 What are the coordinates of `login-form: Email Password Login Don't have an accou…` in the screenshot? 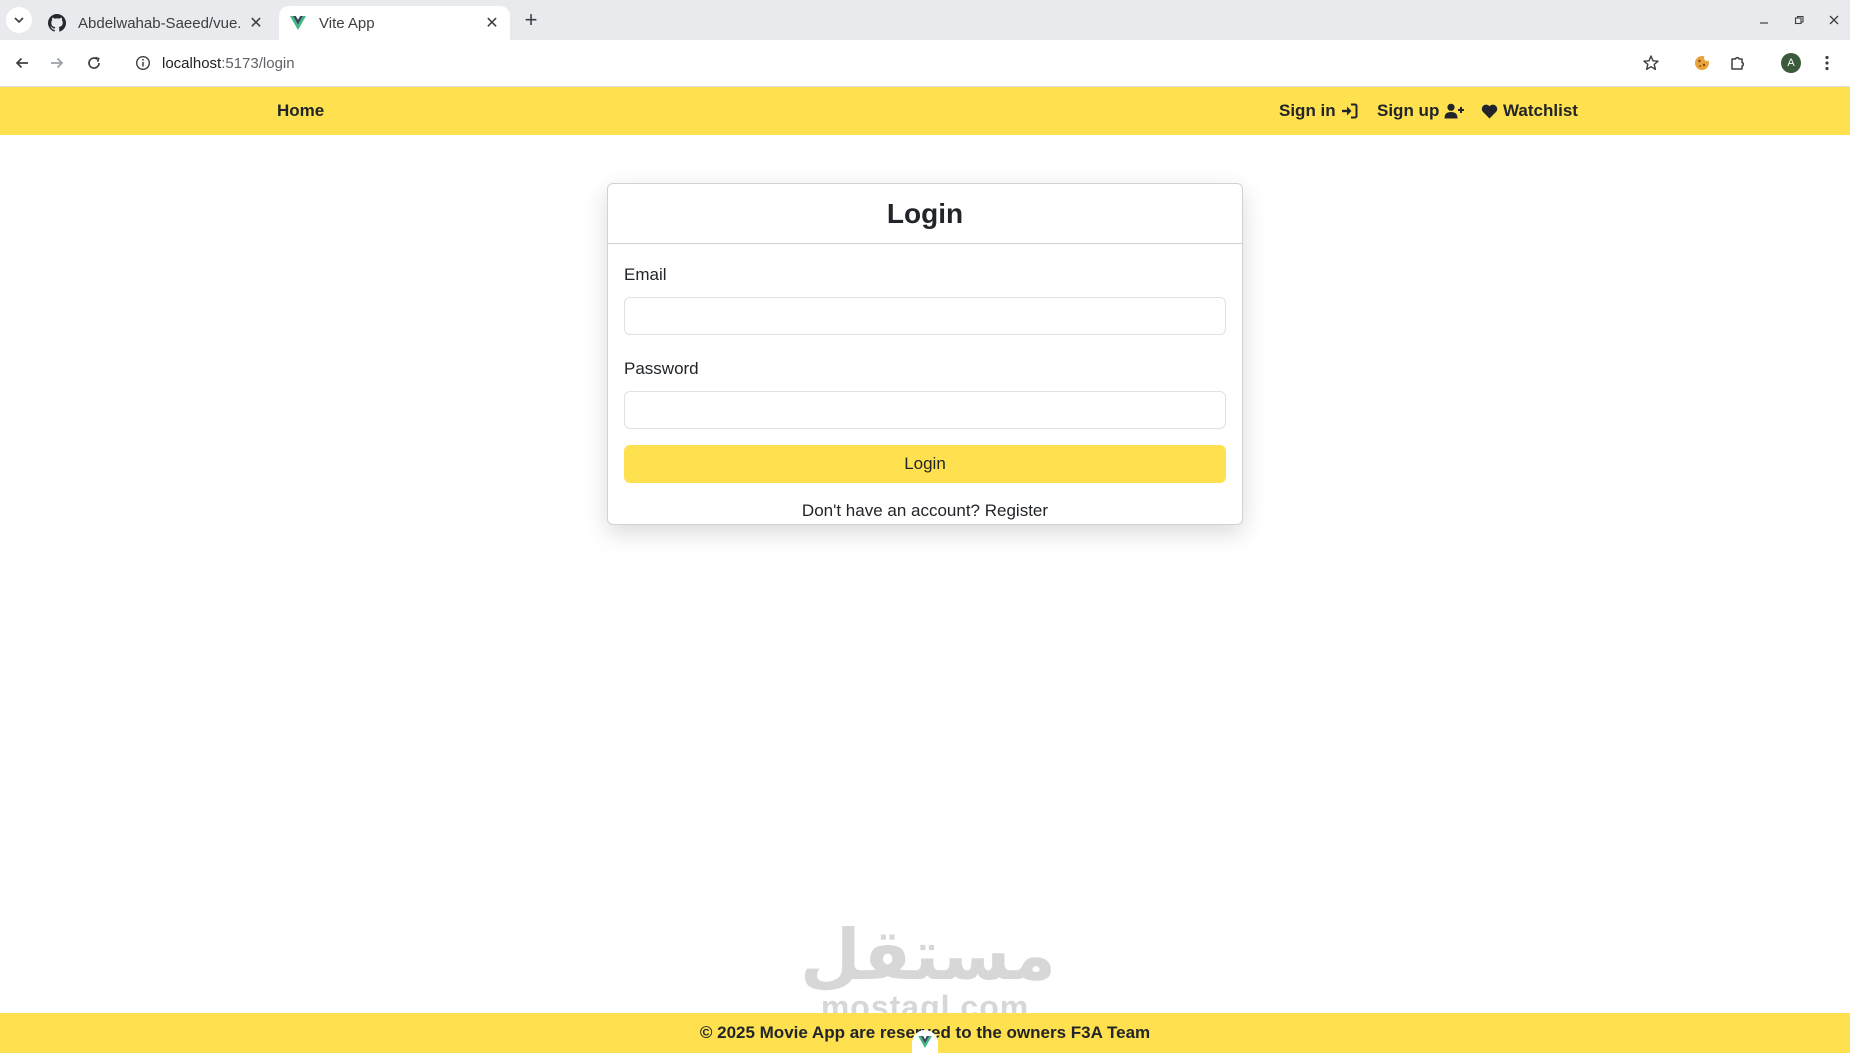 It's located at (925, 392).